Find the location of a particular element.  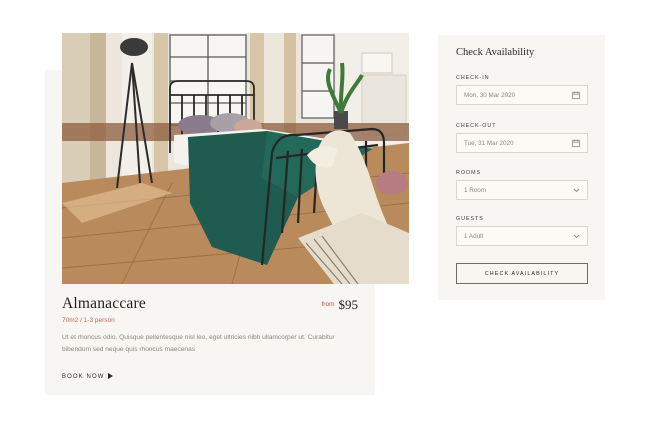

guests-select: 1 Adult is located at coordinates (522, 236).